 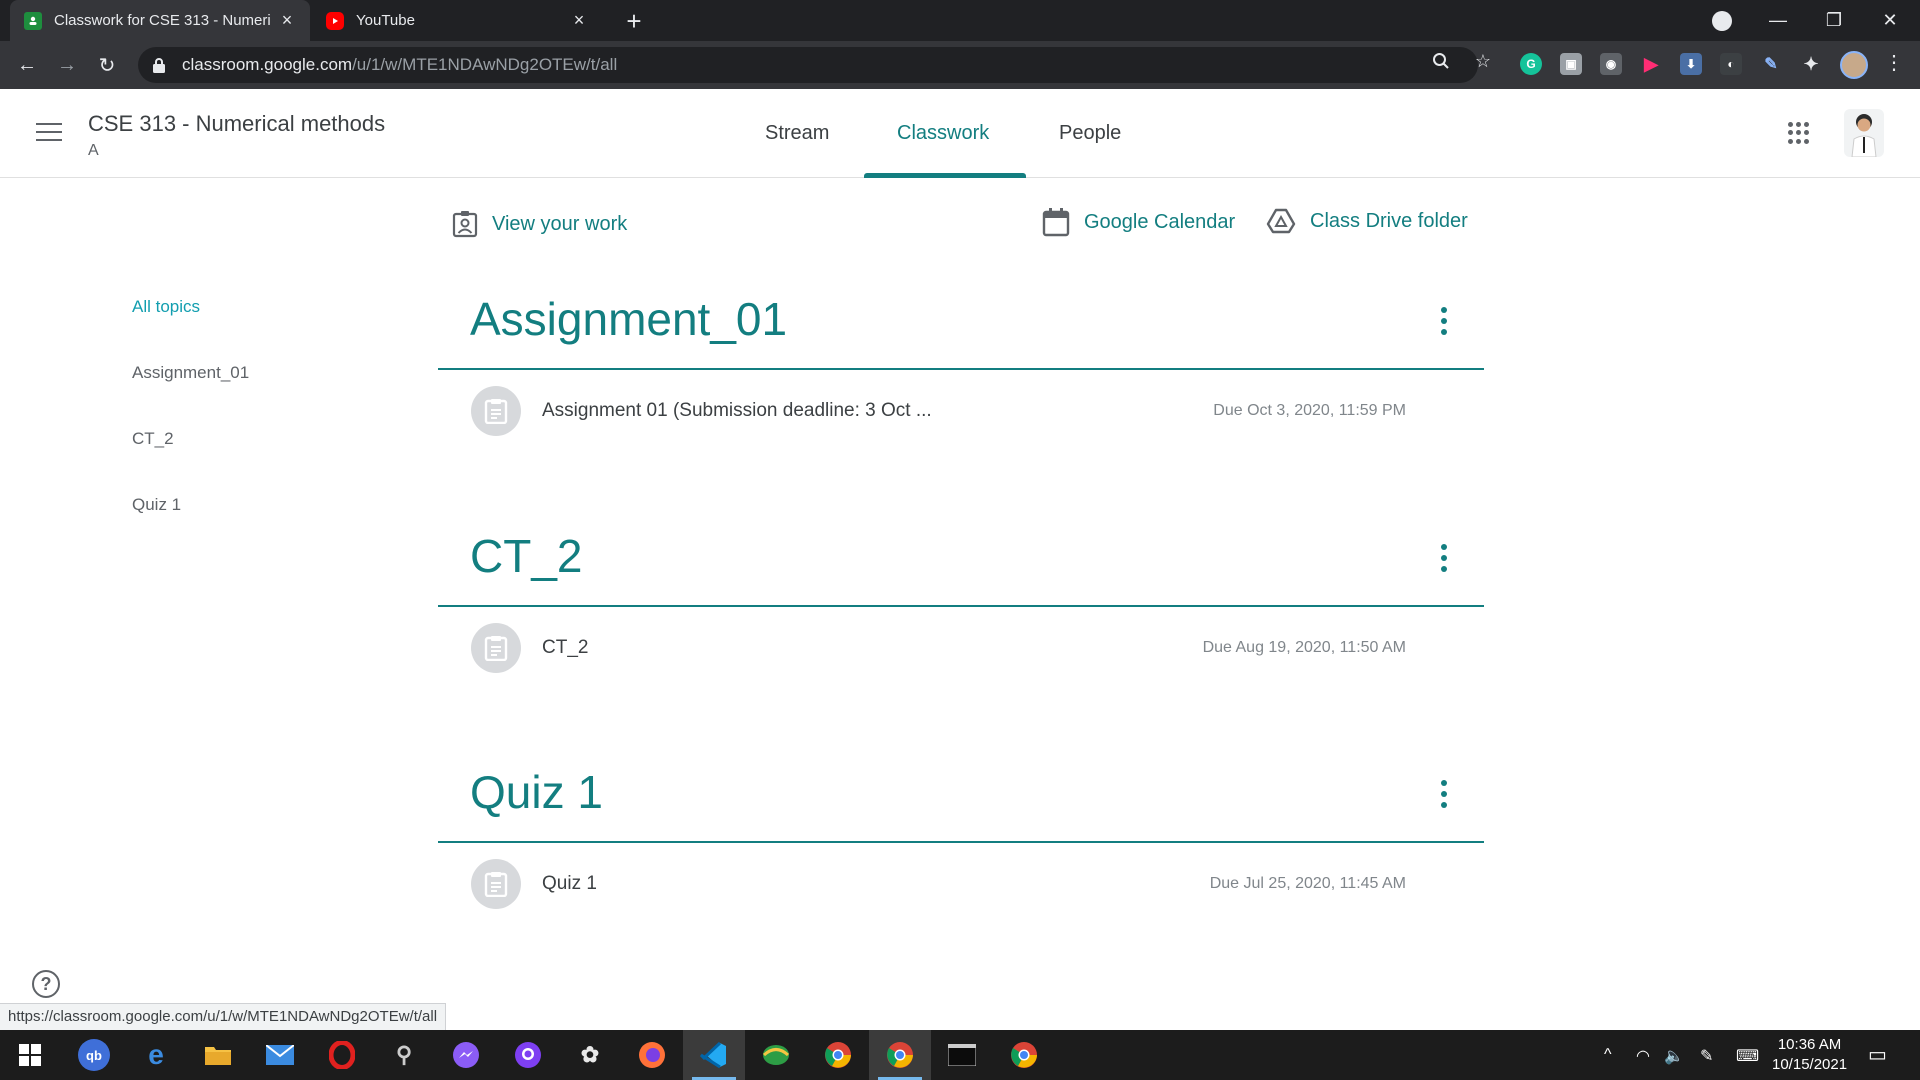 I want to click on touch-keyboard-icon: ⌨, so click(x=1747, y=1056).